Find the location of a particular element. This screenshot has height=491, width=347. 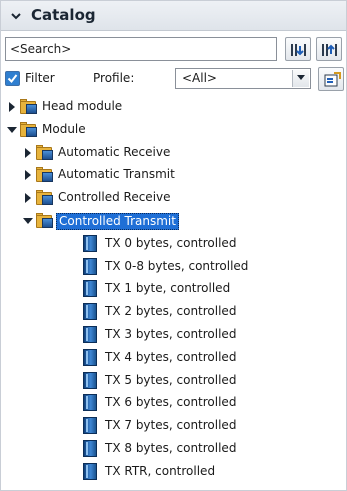

tree-module-item: TX 3 bytes, controlled is located at coordinates (173, 335).